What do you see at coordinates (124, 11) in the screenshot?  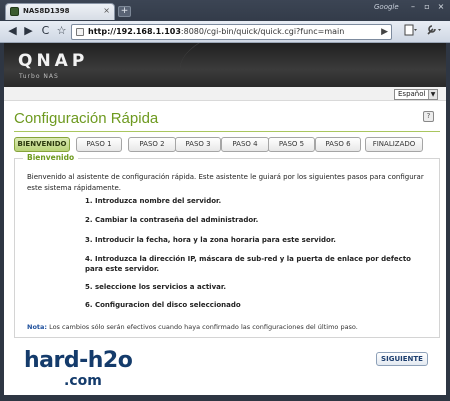 I see `new-tab-button: +` at bounding box center [124, 11].